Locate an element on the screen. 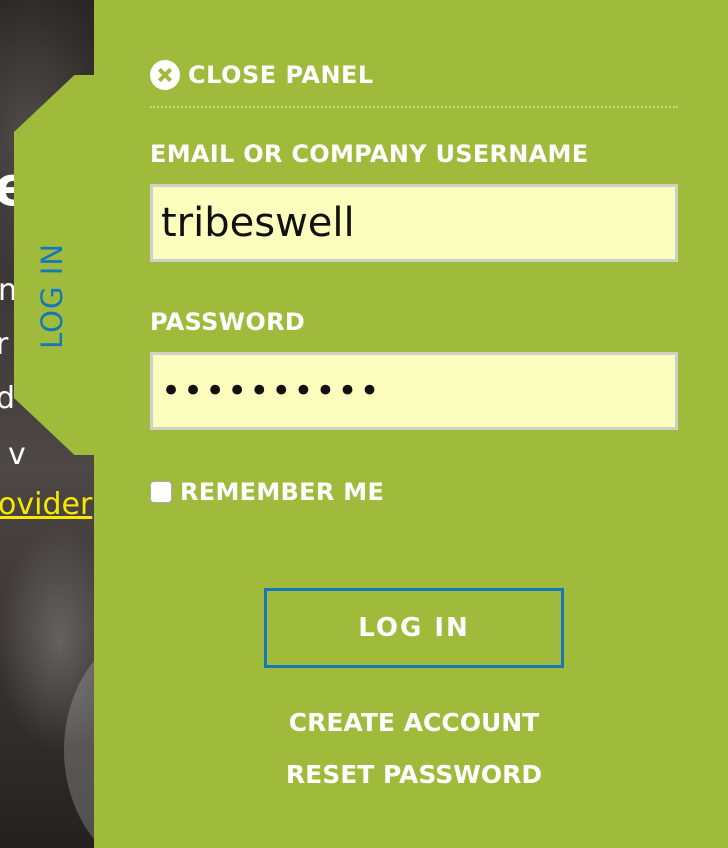 The width and height of the screenshot is (728, 848). username-field-wrapper is located at coordinates (414, 223).